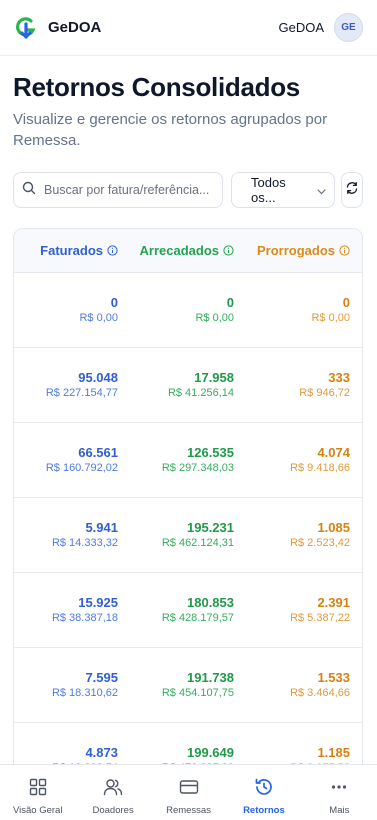 Image resolution: width=377 pixels, height=820 pixels. Describe the element at coordinates (72, 460) in the screenshot. I see `faturados-cell: 66.561 R$ 160.792,02` at that location.